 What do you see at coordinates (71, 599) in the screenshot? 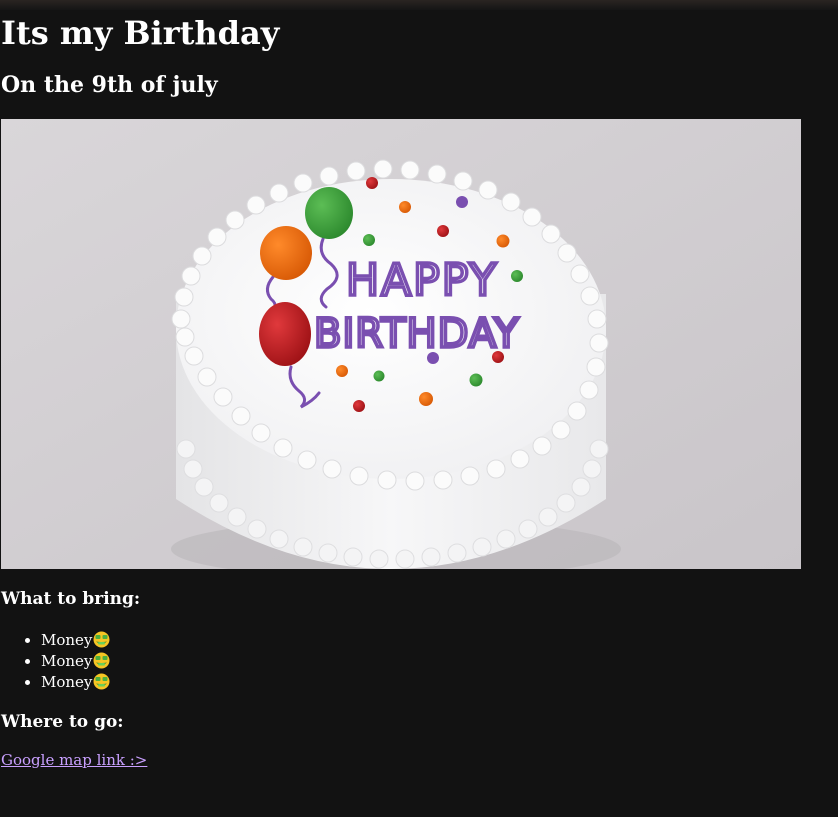
I see `bring-heading: What to bring:` at bounding box center [71, 599].